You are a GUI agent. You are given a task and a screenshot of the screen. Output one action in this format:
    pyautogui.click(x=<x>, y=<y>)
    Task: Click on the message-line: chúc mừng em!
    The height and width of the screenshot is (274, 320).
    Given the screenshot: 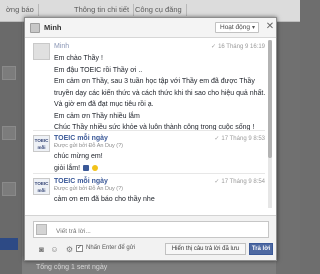 What is the action you would take?
    pyautogui.click(x=78, y=156)
    